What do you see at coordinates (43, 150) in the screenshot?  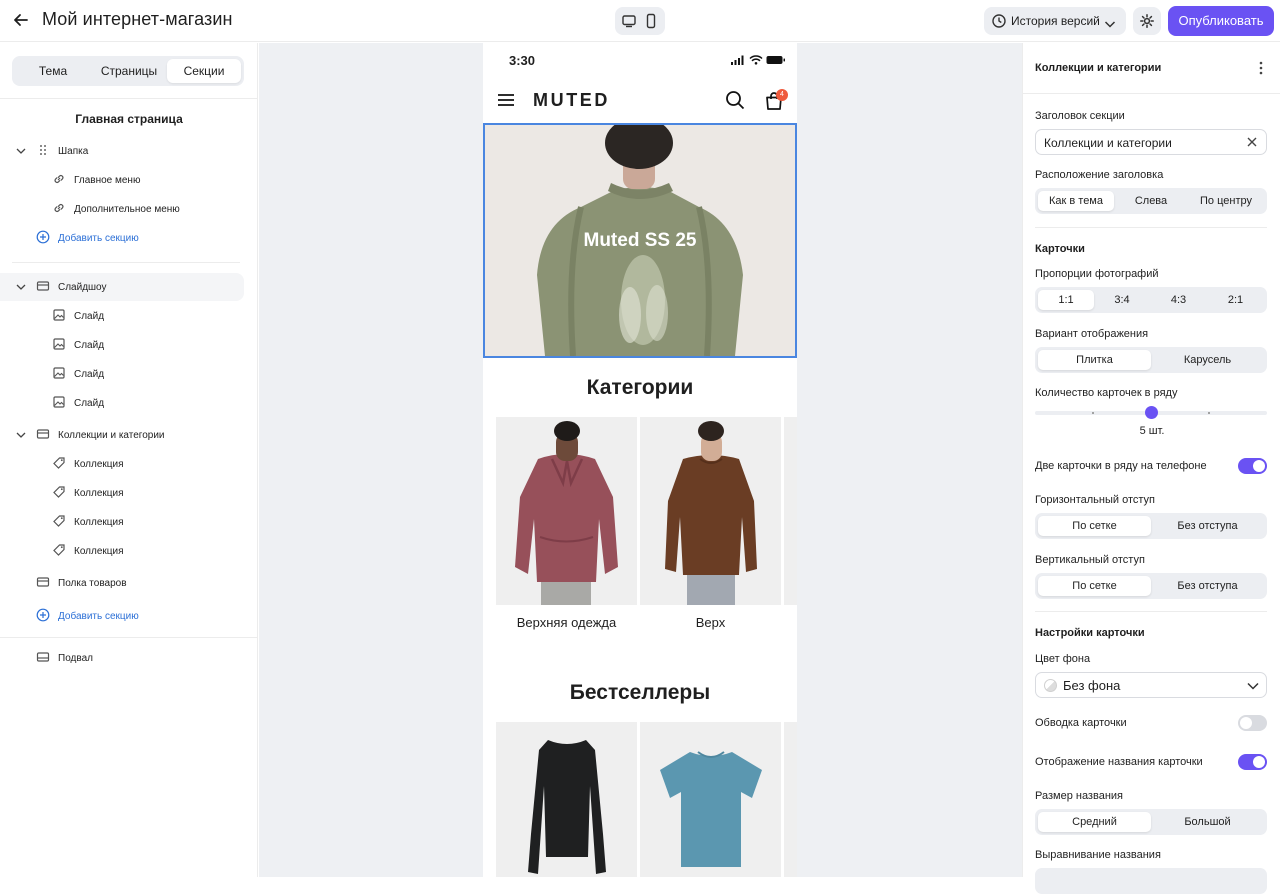 I see `drag-handle-icon` at bounding box center [43, 150].